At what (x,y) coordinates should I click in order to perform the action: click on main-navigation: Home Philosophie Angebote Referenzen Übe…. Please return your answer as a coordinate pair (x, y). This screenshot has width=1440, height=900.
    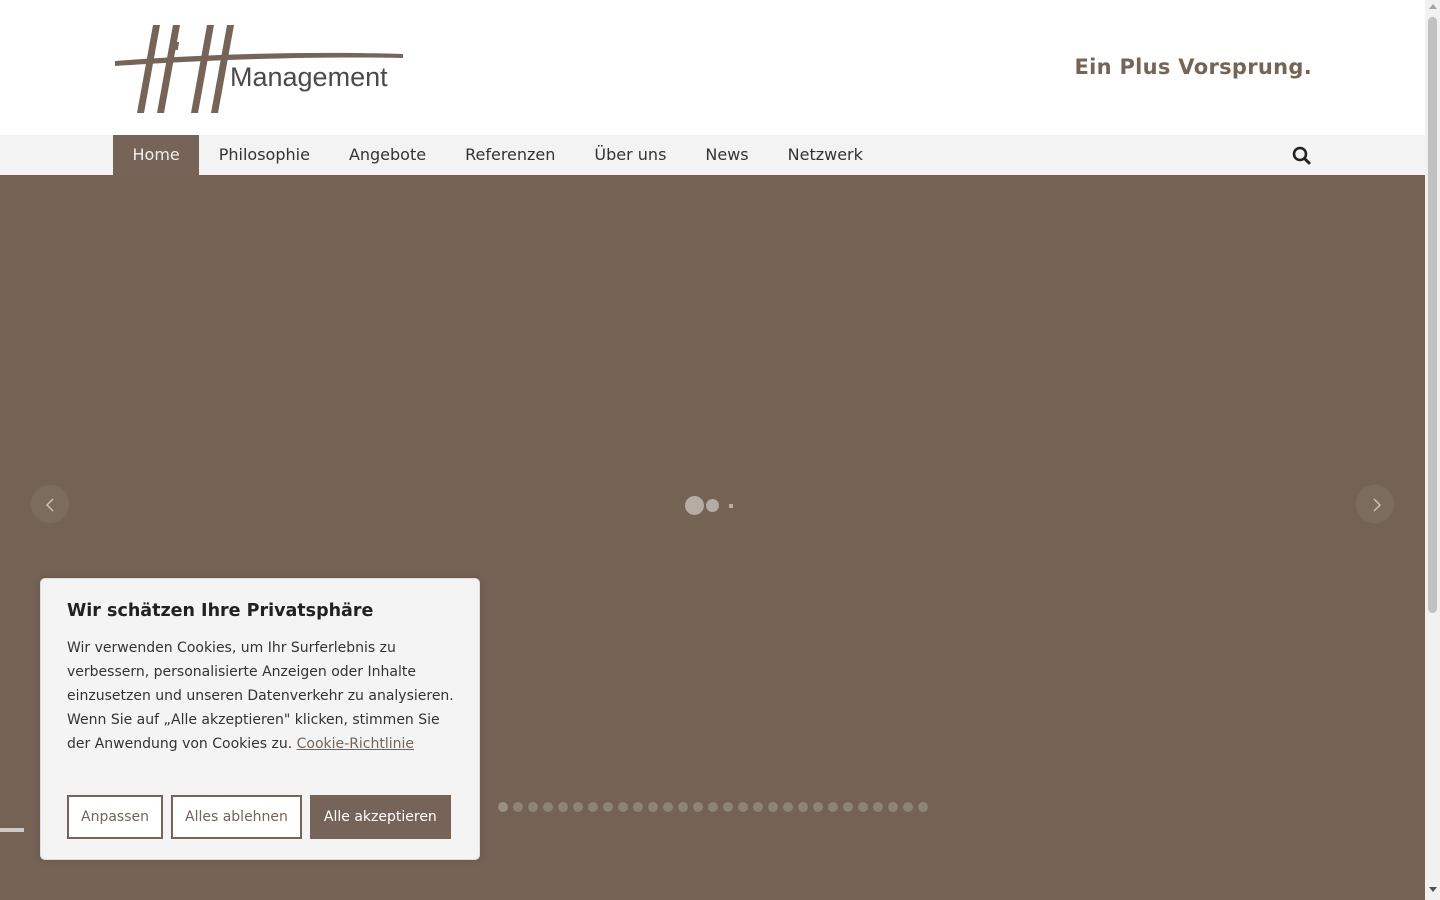
    Looking at the image, I should click on (712, 155).